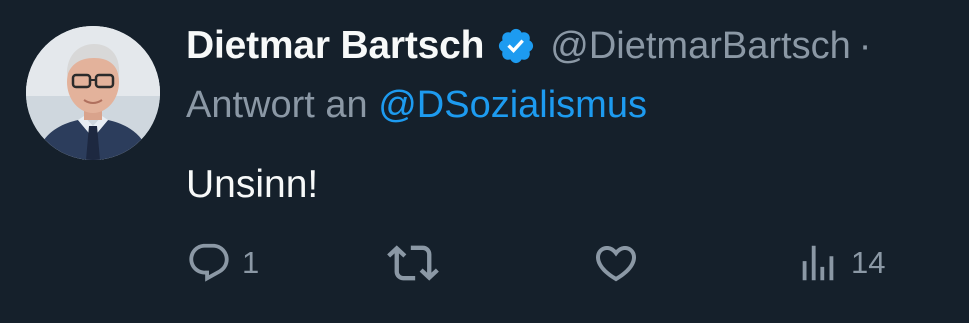 The height and width of the screenshot is (323, 969). I want to click on reply-count: 1, so click(251, 262).